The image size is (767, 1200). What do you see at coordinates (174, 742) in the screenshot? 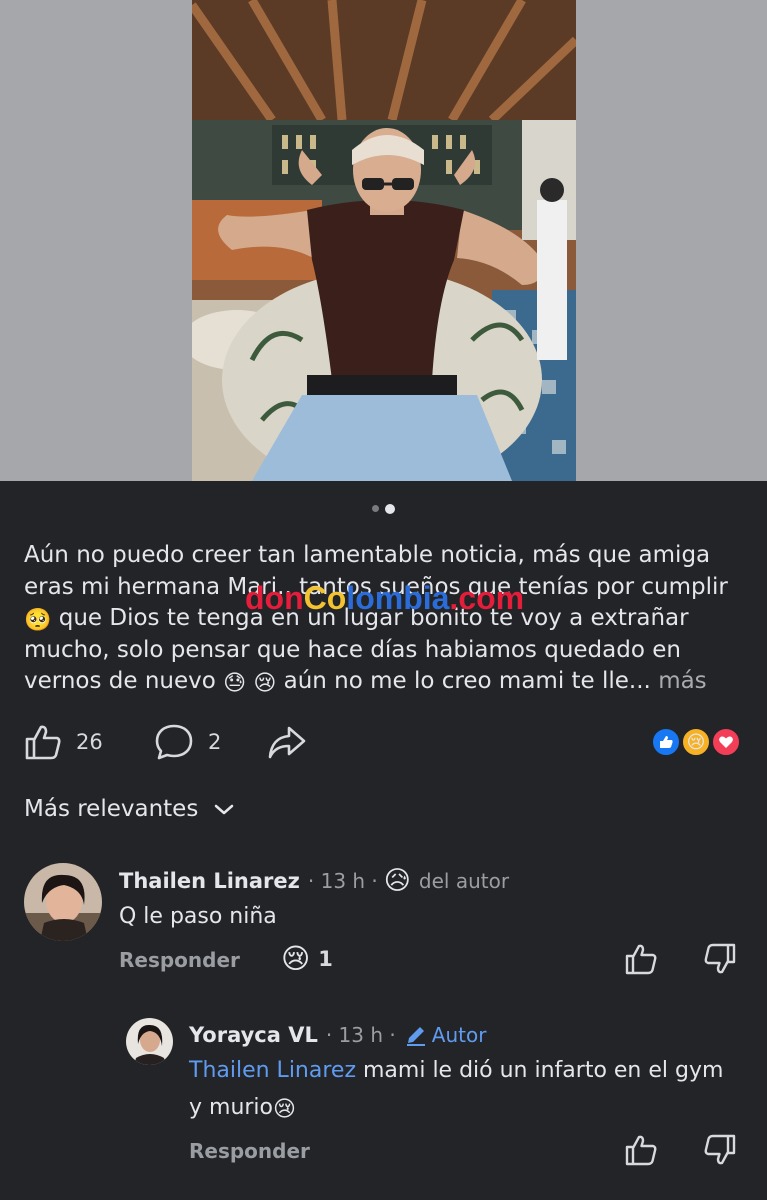
I see `comment-bubble-icon` at bounding box center [174, 742].